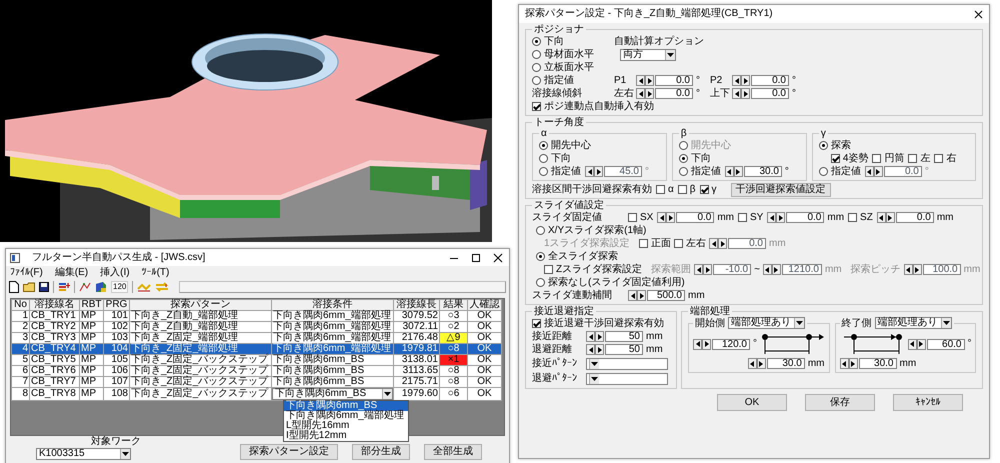 The height and width of the screenshot is (463, 1000). Describe the element at coordinates (945, 344) in the screenshot. I see `number-field: 60.0` at that location.